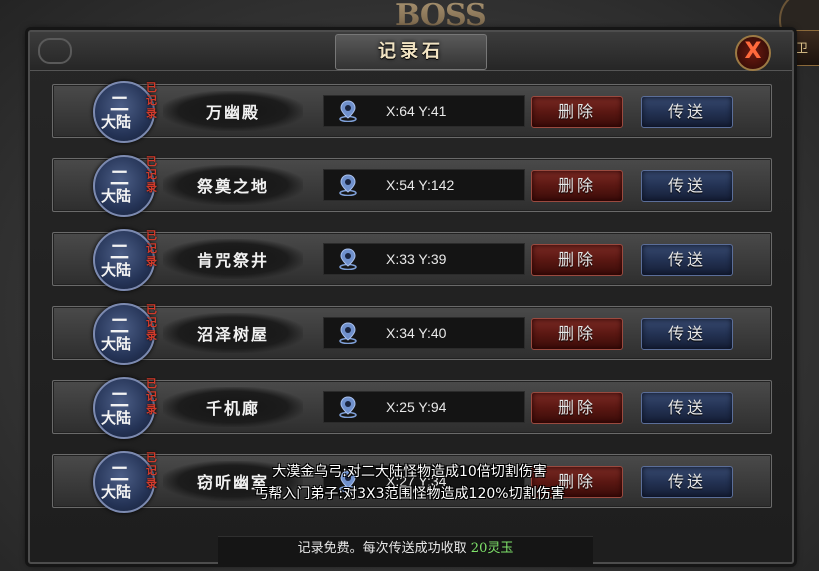 The width and height of the screenshot is (819, 571). I want to click on coordinate-box: X:64 Y:41, so click(424, 111).